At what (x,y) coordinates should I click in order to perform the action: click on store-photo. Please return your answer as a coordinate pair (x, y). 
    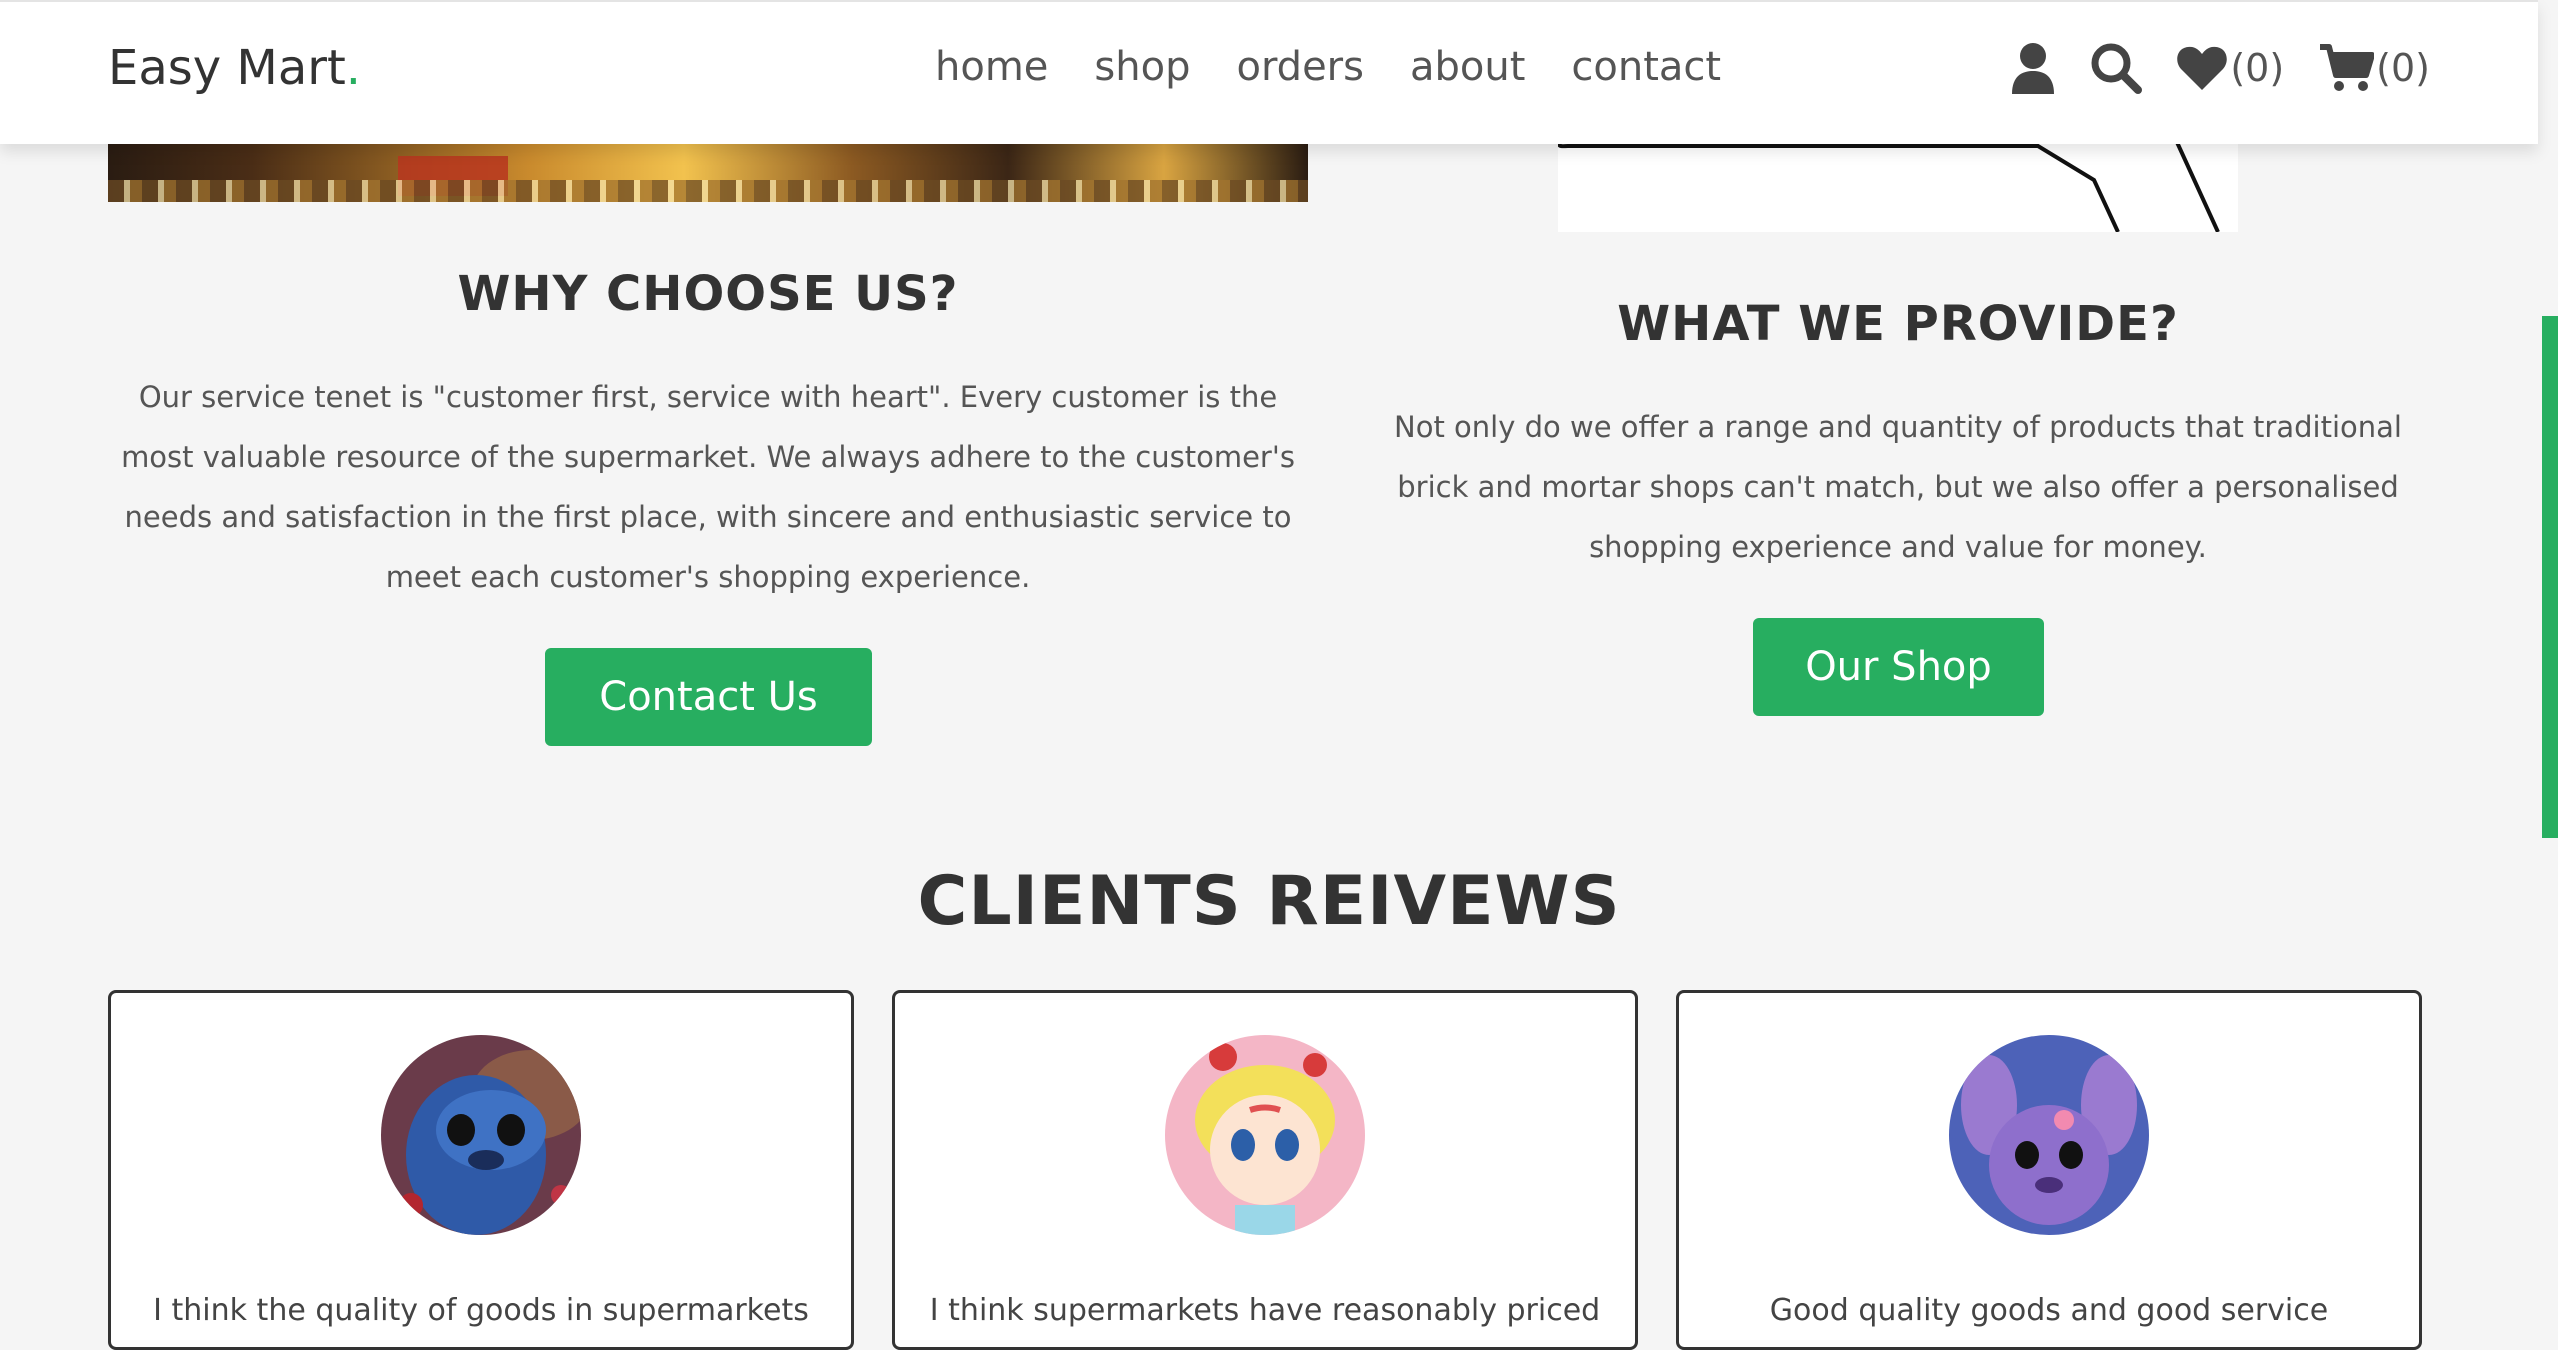
    Looking at the image, I should click on (708, 171).